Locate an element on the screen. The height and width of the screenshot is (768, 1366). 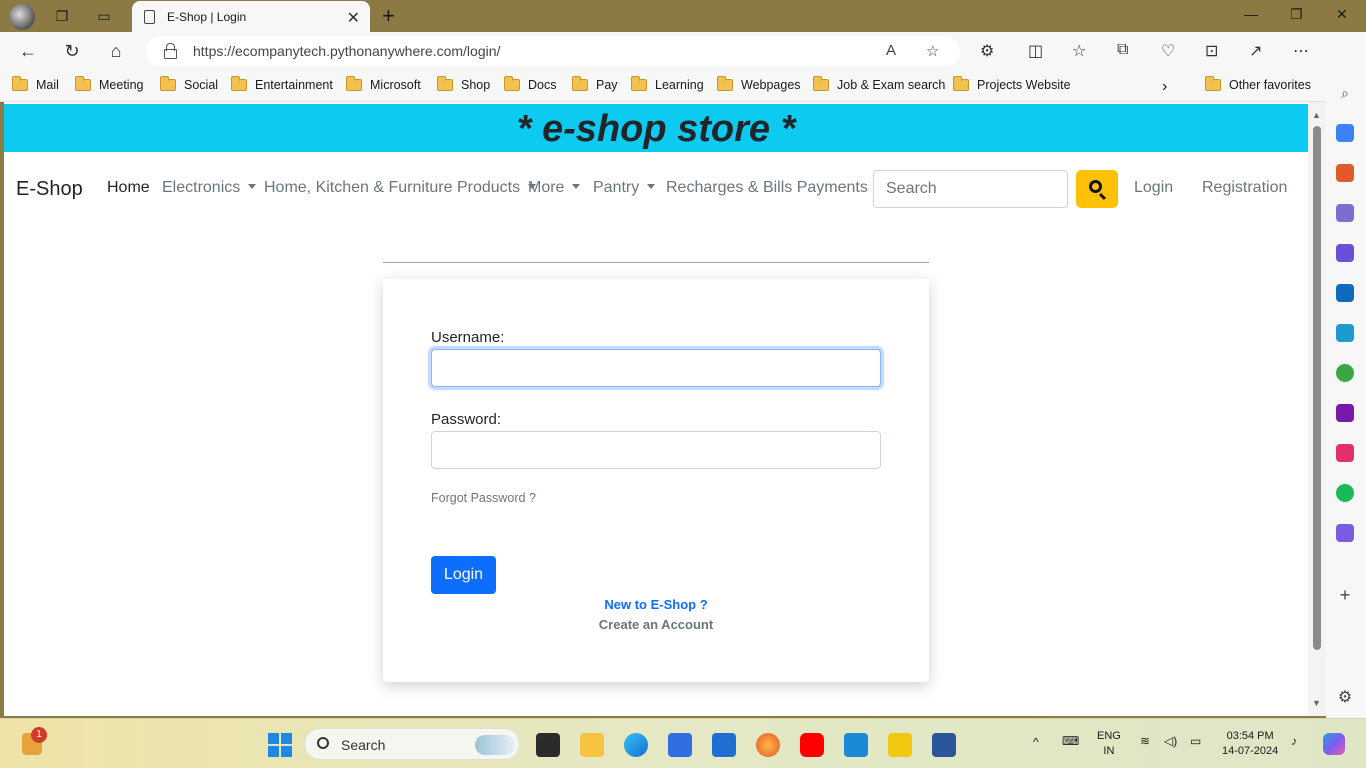
login-button: Login is located at coordinates (463, 575).